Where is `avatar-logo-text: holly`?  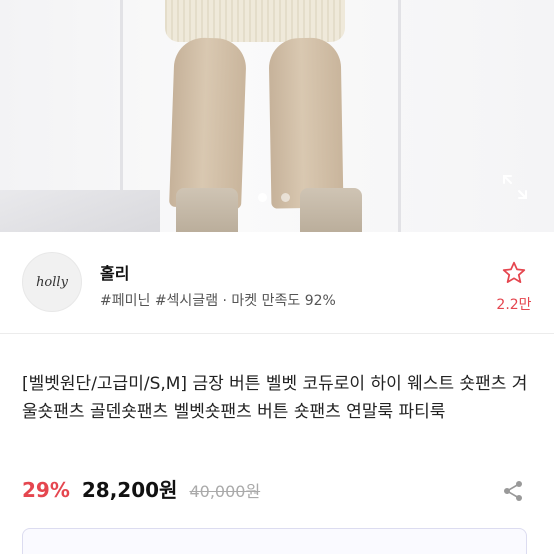
avatar-logo-text: holly is located at coordinates (52, 282).